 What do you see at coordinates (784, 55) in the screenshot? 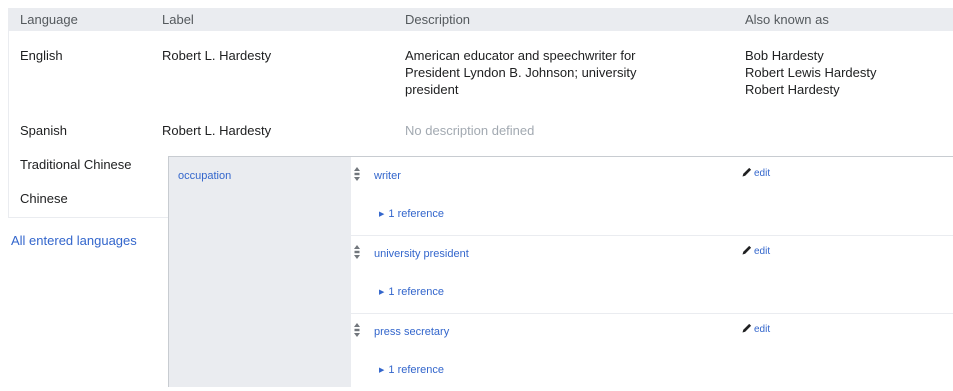
I see `alias-english-1: Bob Hardesty` at bounding box center [784, 55].